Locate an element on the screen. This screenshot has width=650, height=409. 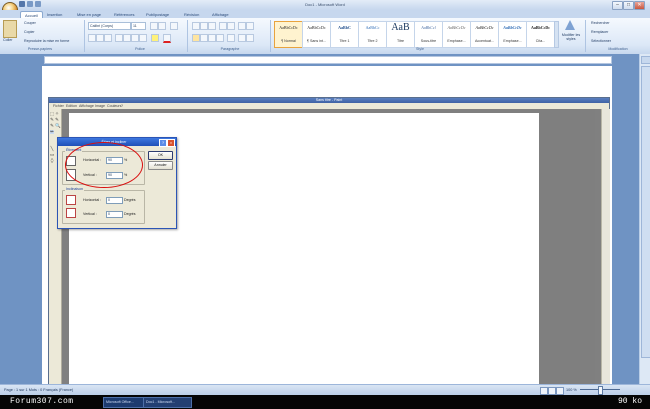
italic-button is located at coordinates (100, 38).